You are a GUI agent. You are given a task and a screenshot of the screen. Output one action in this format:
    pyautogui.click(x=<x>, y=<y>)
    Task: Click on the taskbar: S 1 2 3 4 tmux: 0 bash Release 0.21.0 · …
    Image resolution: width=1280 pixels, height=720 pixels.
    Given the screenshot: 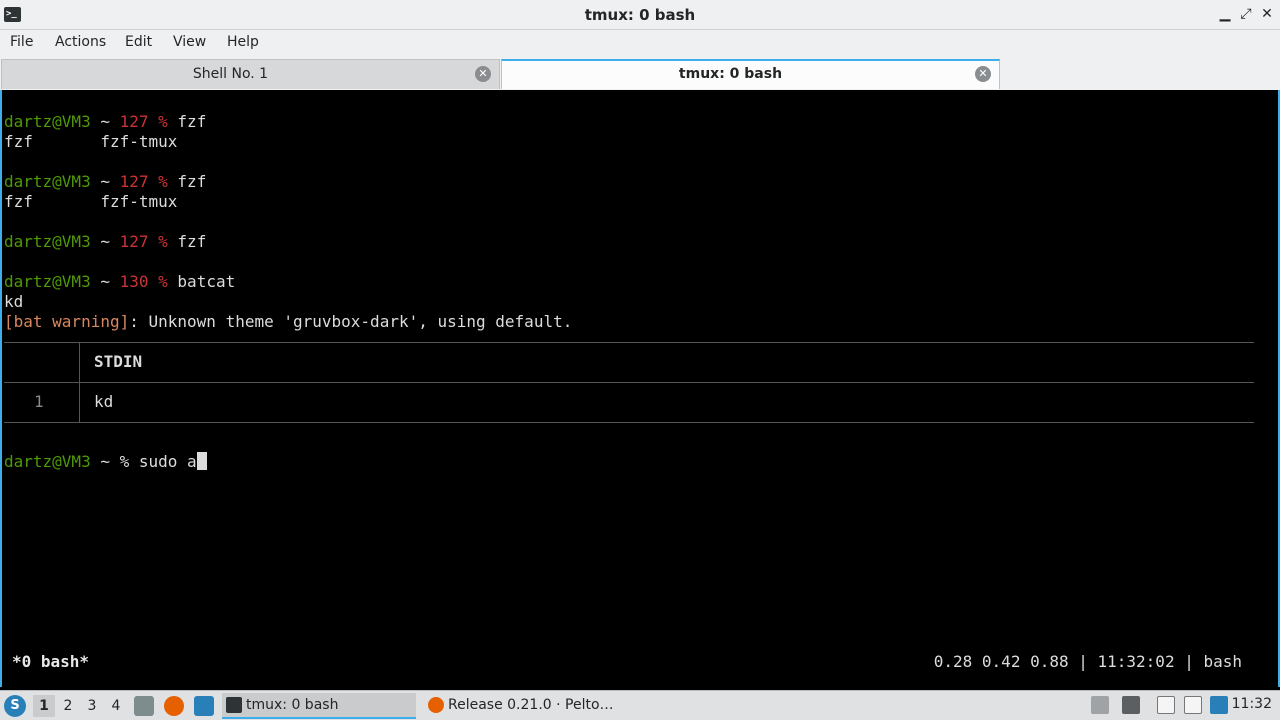 What is the action you would take?
    pyautogui.click(x=640, y=705)
    